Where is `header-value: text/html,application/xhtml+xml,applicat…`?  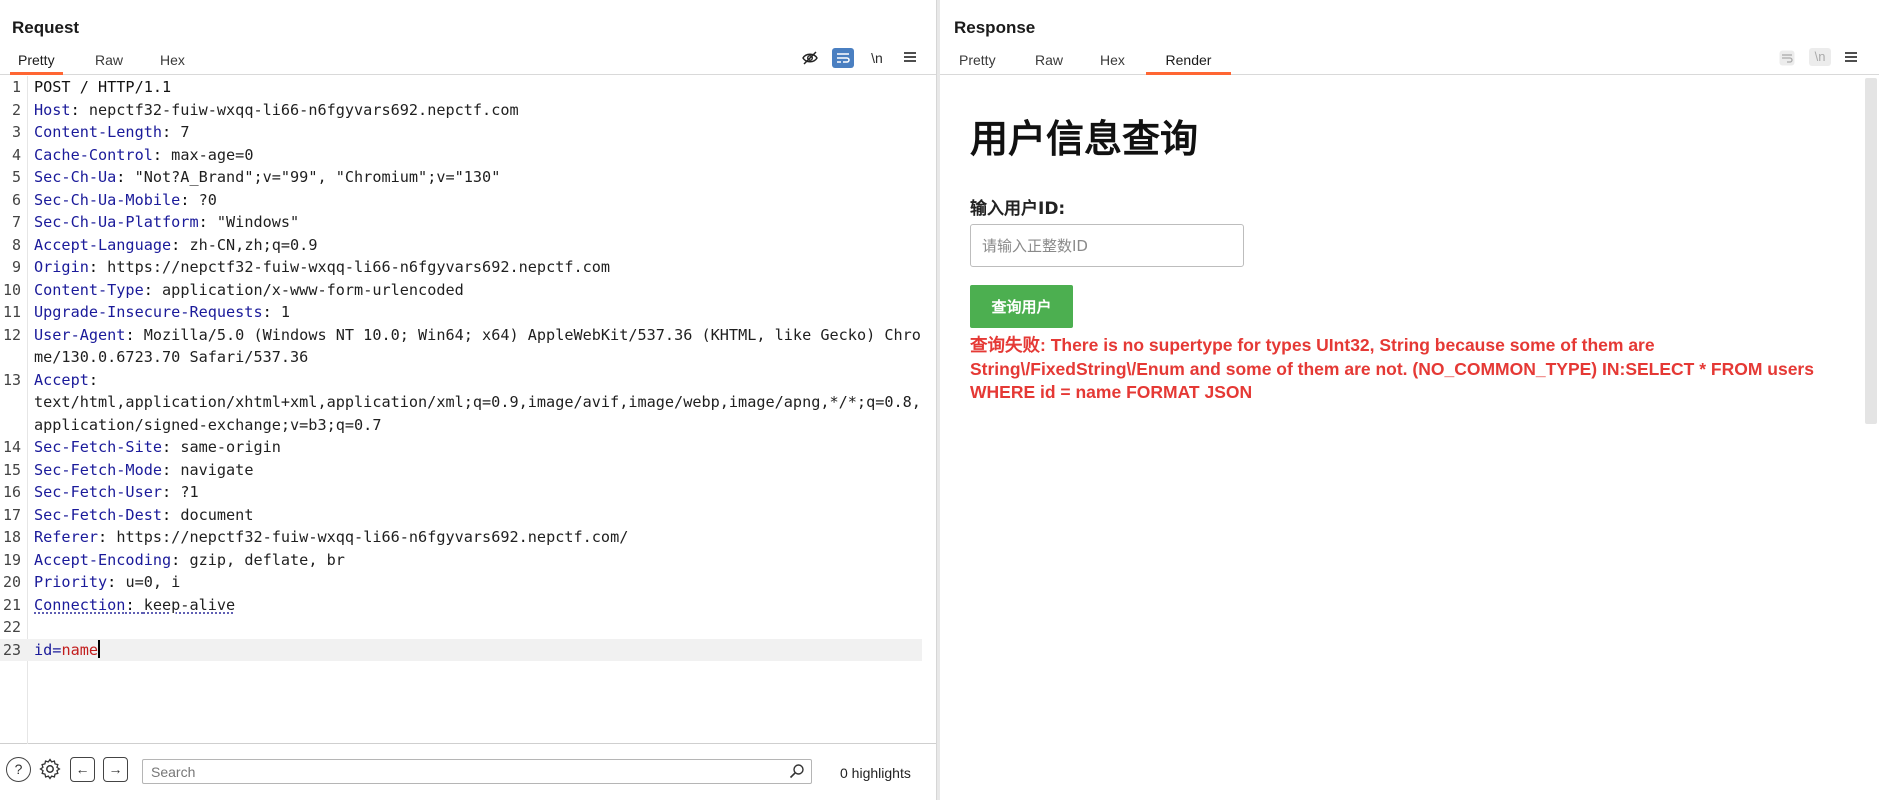 header-value: text/html,application/xhtml+xml,applicat… is located at coordinates (477, 413).